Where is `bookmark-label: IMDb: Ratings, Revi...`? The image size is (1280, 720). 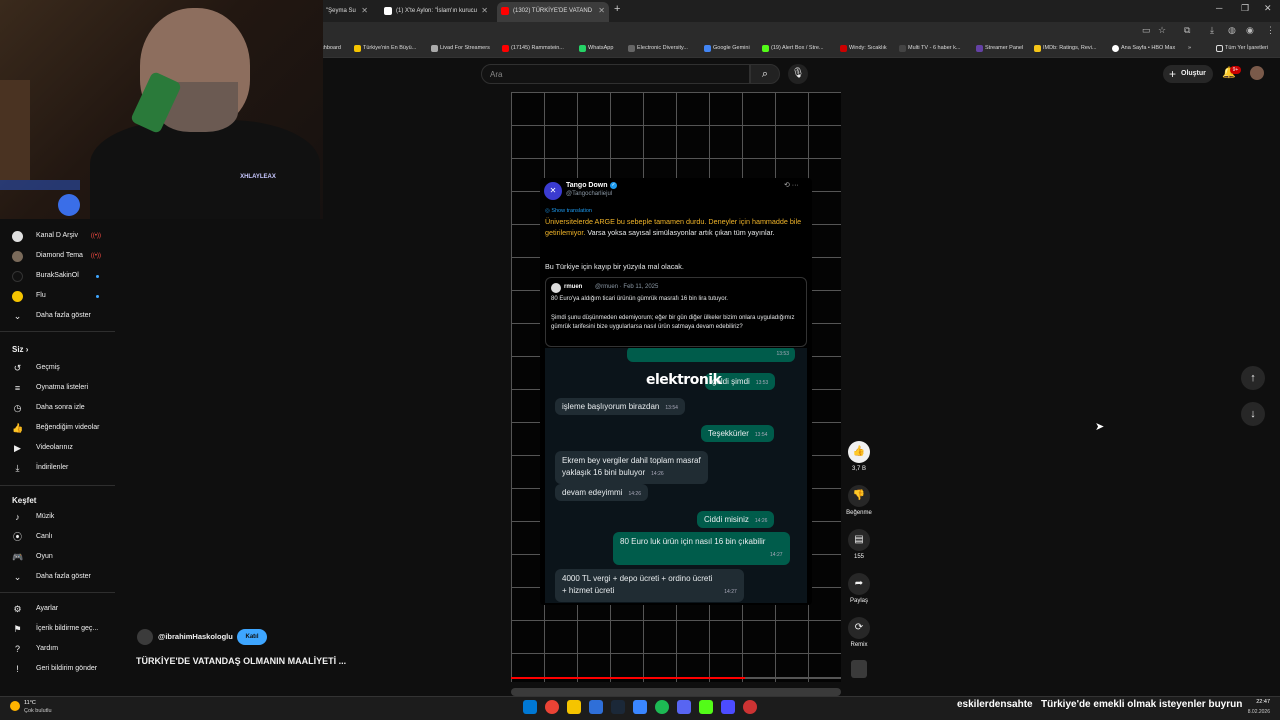
bookmark-label: IMDb: Ratings, Revi... is located at coordinates (1070, 48).